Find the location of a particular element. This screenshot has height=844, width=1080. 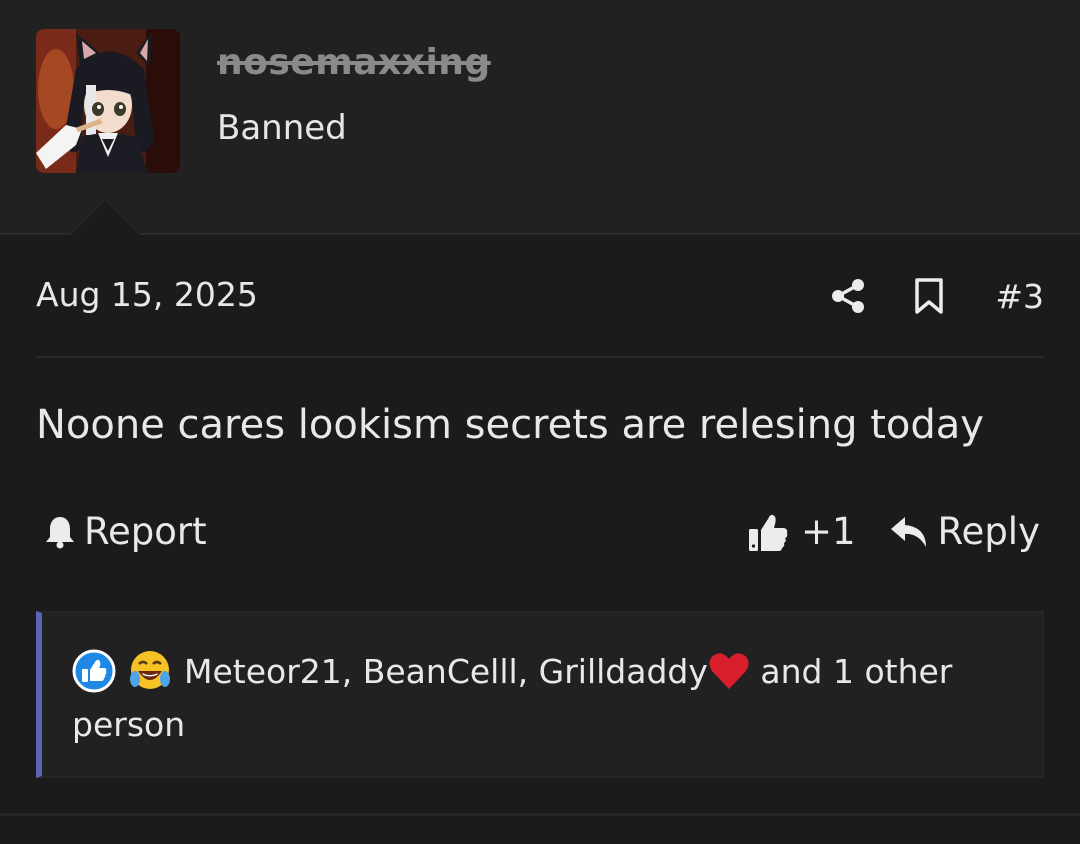

heart-icon is located at coordinates (729, 671).